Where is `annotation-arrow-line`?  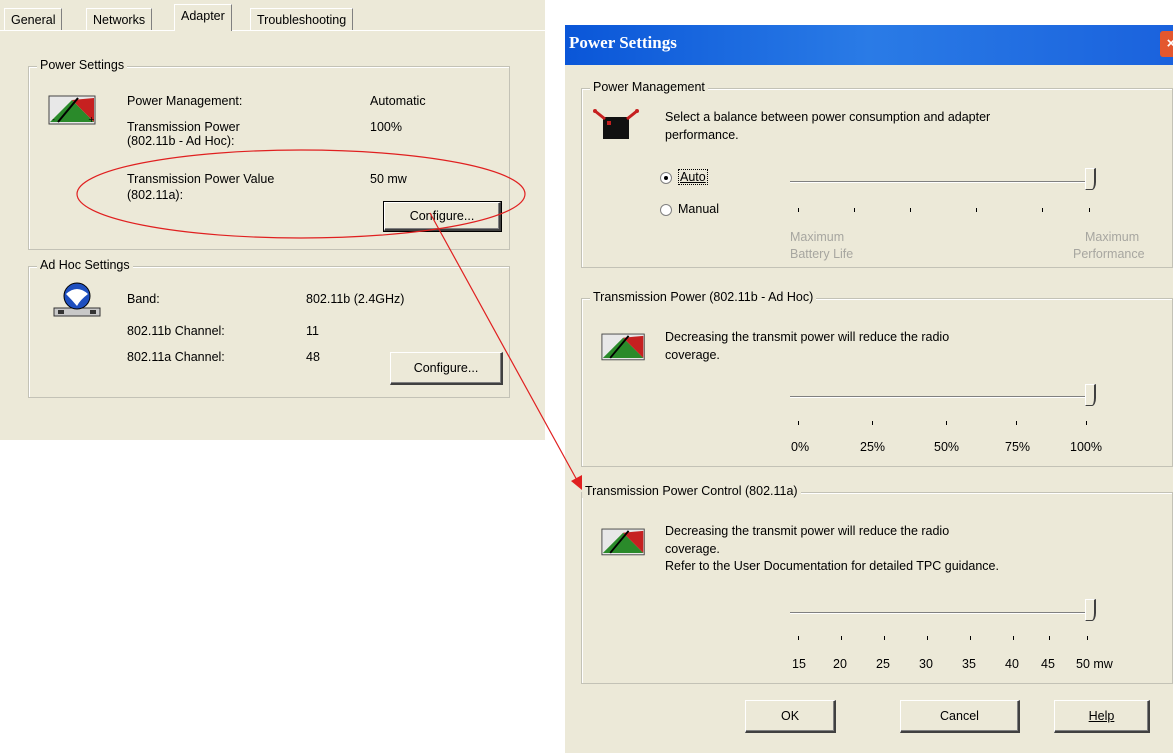
annotation-arrow-line is located at coordinates (504, 347).